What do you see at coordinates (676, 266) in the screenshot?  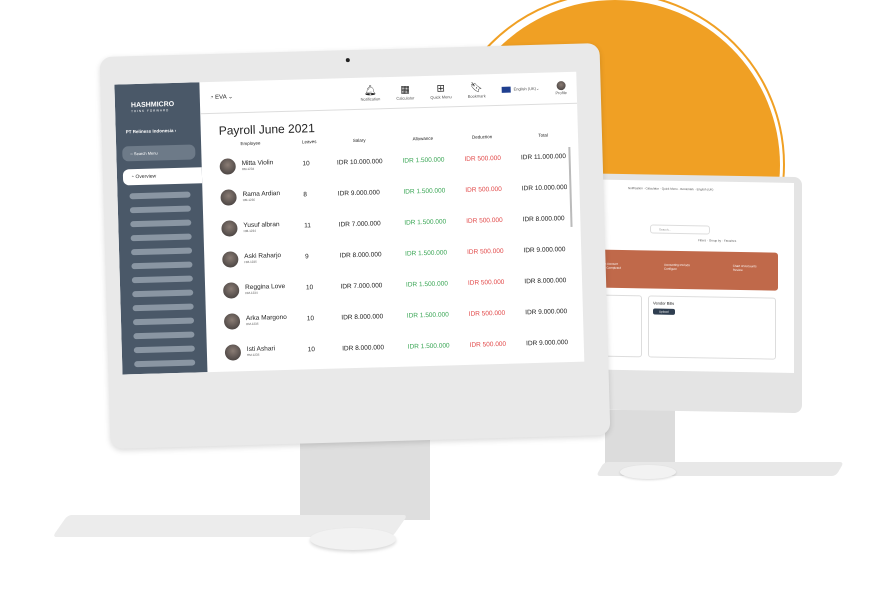 I see `step: Accounting Periods Configure` at bounding box center [676, 266].